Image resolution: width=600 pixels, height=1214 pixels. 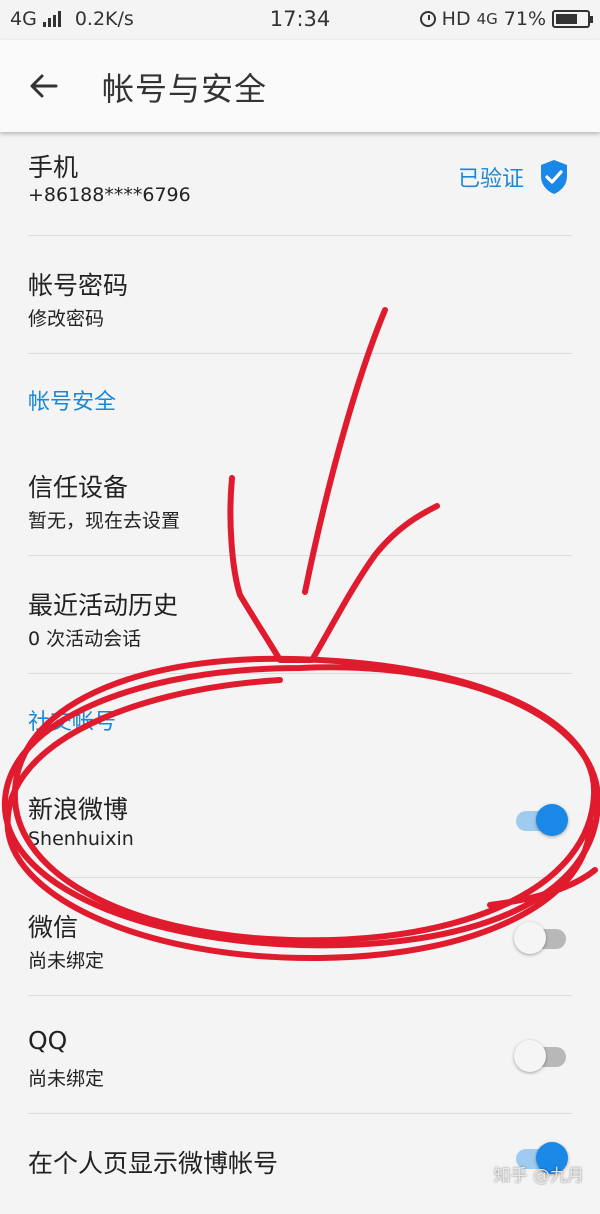 What do you see at coordinates (456, 19) in the screenshot?
I see `hd-label: HD` at bounding box center [456, 19].